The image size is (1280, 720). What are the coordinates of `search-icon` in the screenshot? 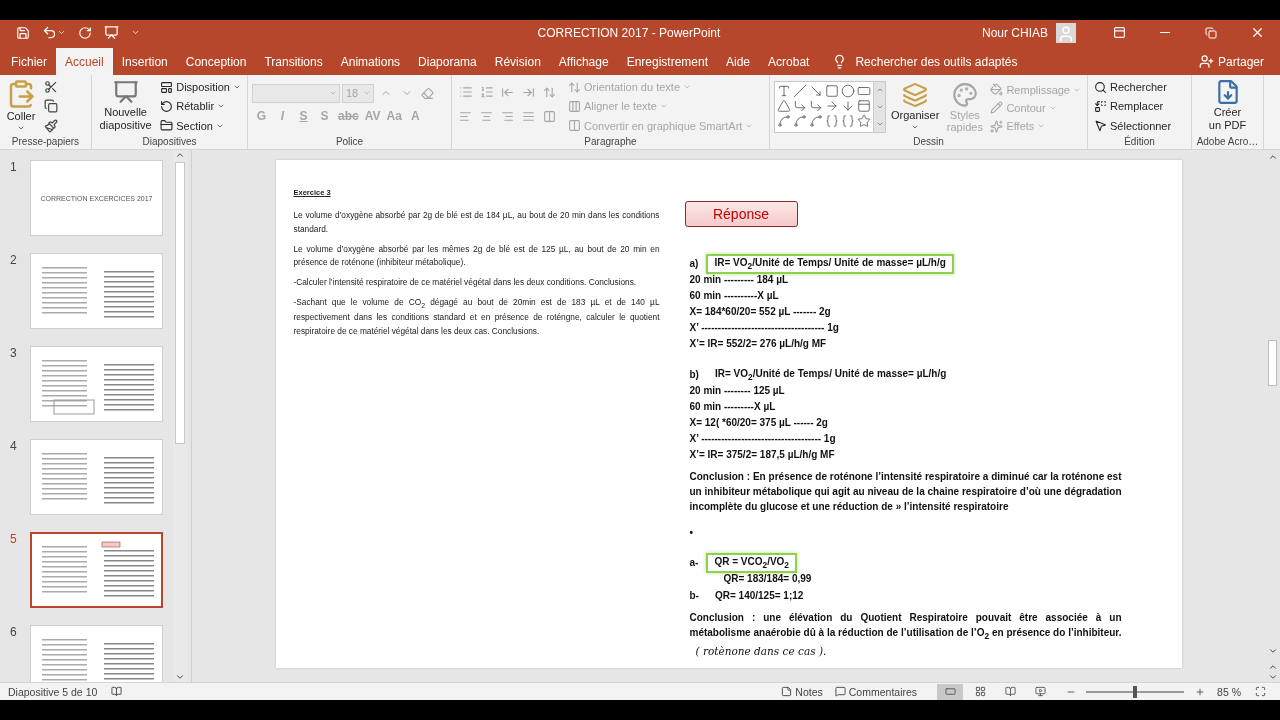 It's located at (1100, 87).